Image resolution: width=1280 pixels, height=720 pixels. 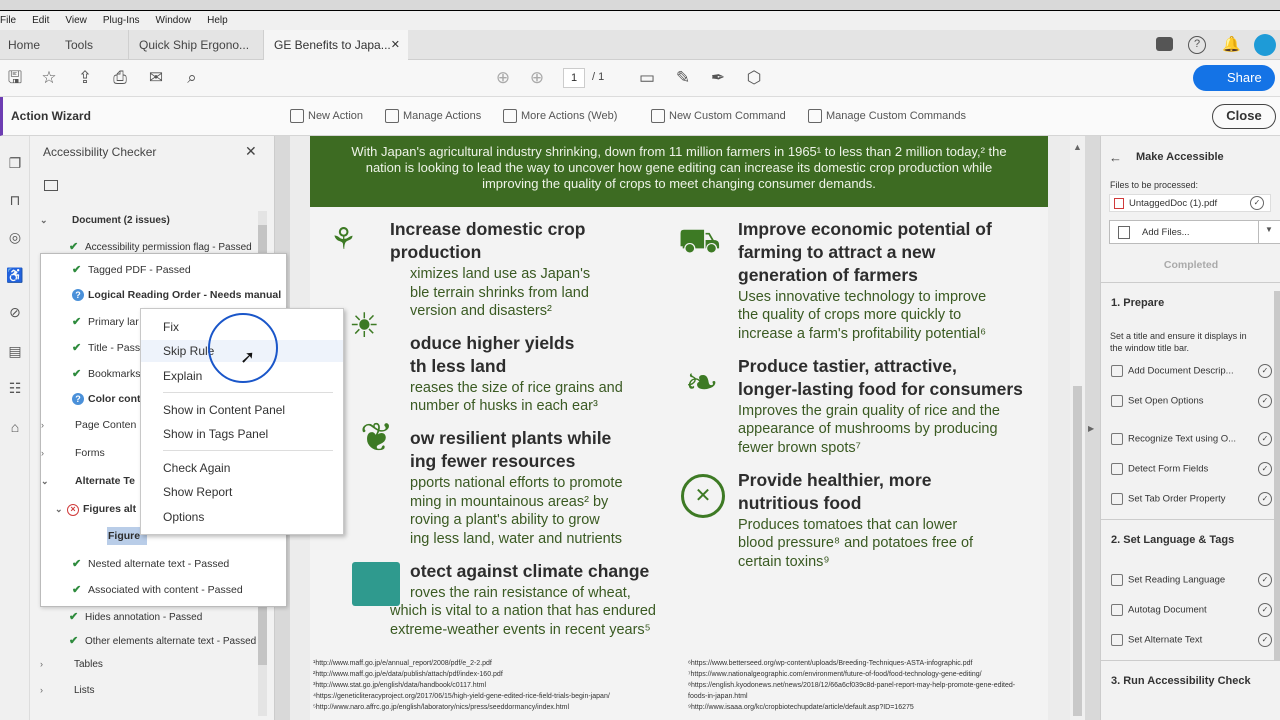 I want to click on layers-icon: ◎, so click(x=15, y=237).